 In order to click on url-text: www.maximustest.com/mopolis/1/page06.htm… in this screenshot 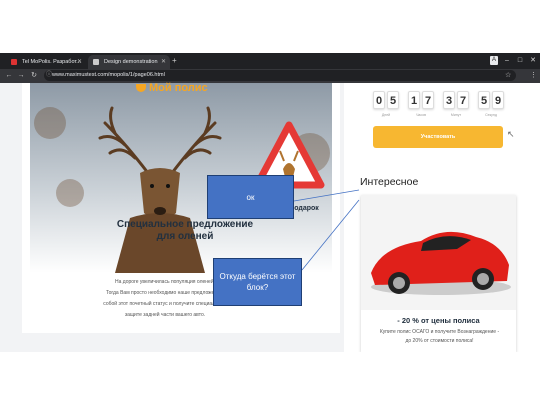, I will do `click(108, 75)`.